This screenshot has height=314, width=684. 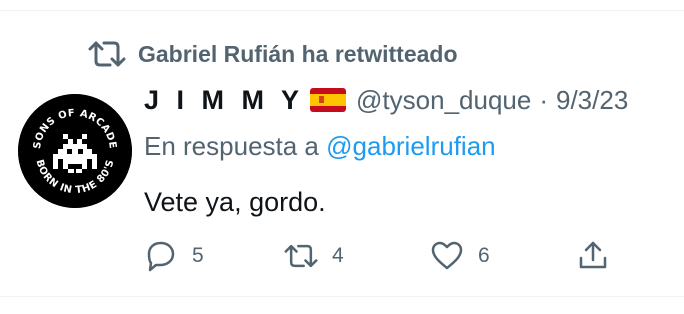 I want to click on top-divider, so click(x=342, y=10).